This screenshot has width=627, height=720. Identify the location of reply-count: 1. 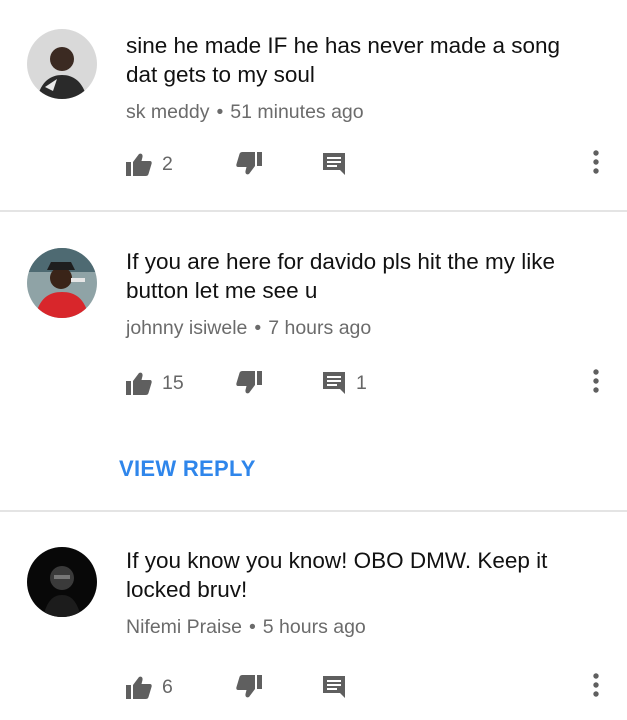
(361, 382).